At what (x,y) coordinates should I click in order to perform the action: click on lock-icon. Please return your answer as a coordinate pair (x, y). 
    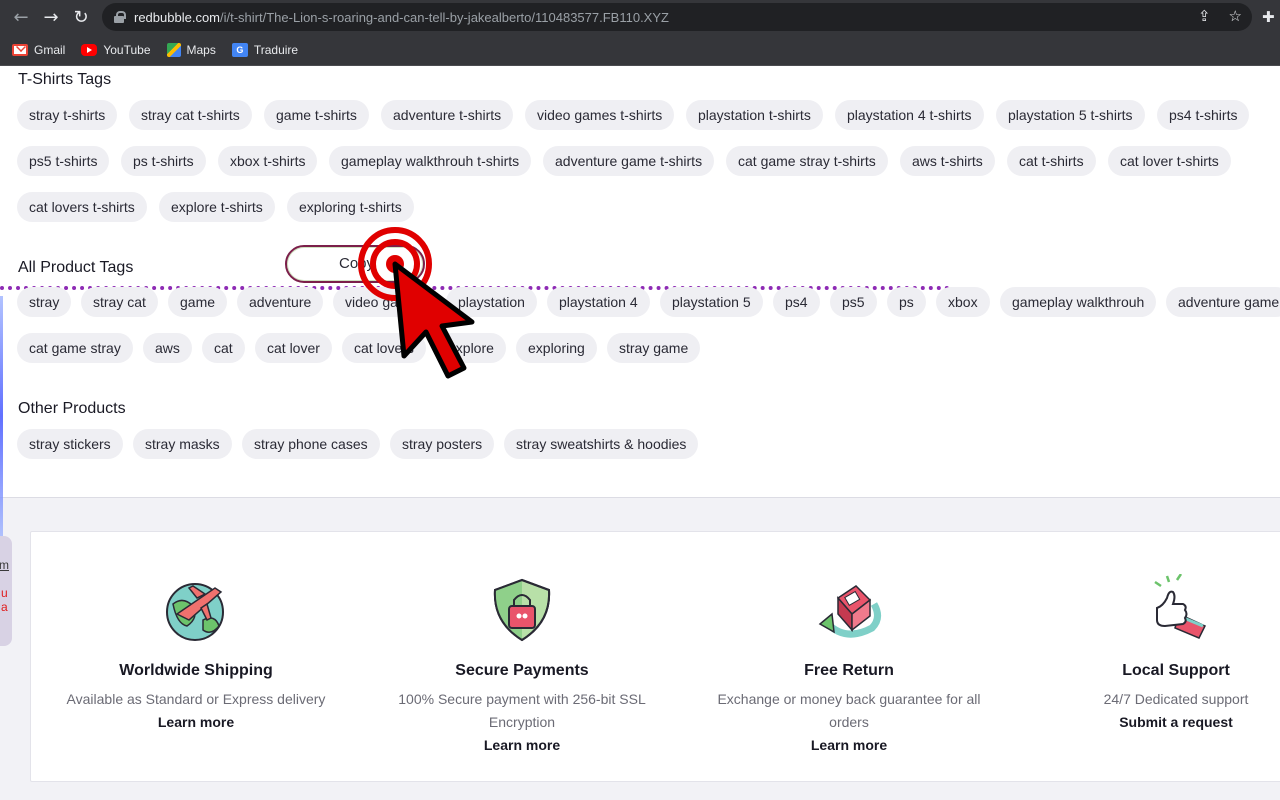
    Looking at the image, I should click on (120, 17).